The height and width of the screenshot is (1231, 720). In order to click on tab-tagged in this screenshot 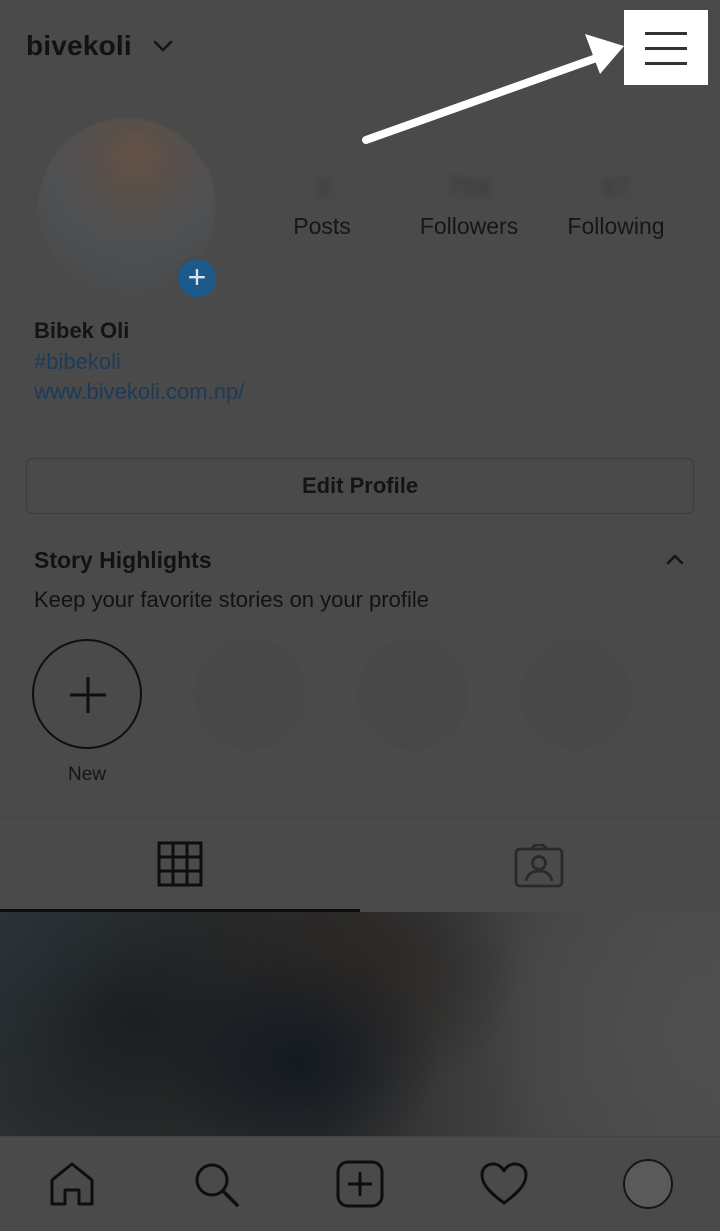, I will do `click(540, 865)`.